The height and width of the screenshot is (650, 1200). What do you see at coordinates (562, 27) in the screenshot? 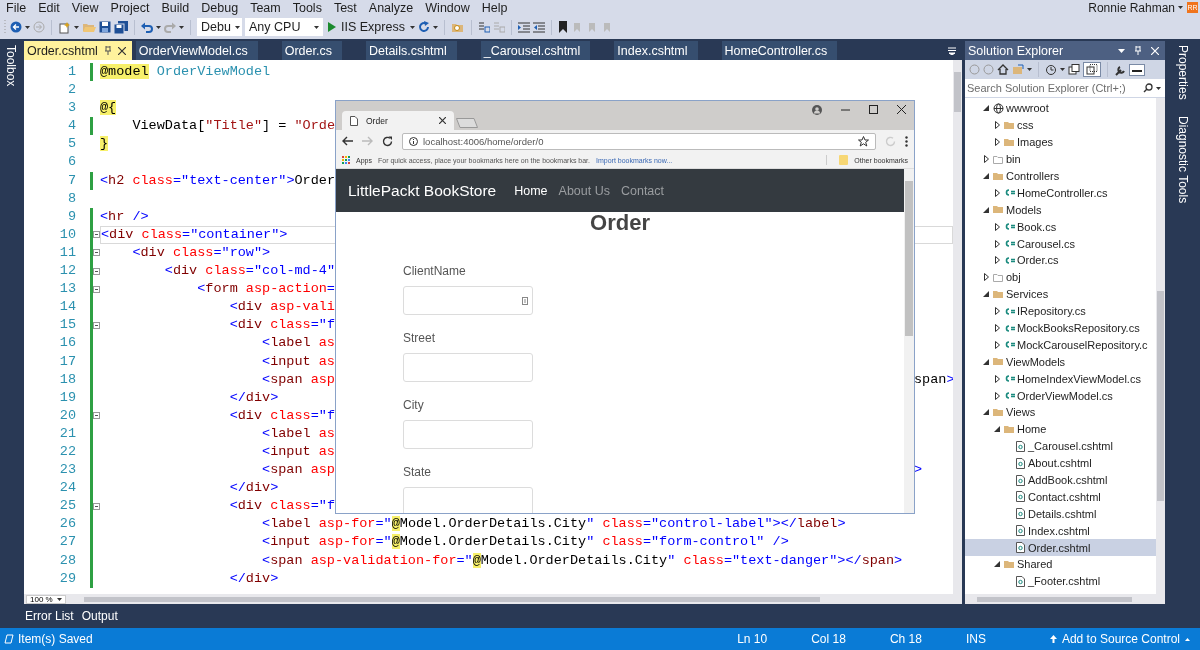
I see `bookmark-icon` at bounding box center [562, 27].